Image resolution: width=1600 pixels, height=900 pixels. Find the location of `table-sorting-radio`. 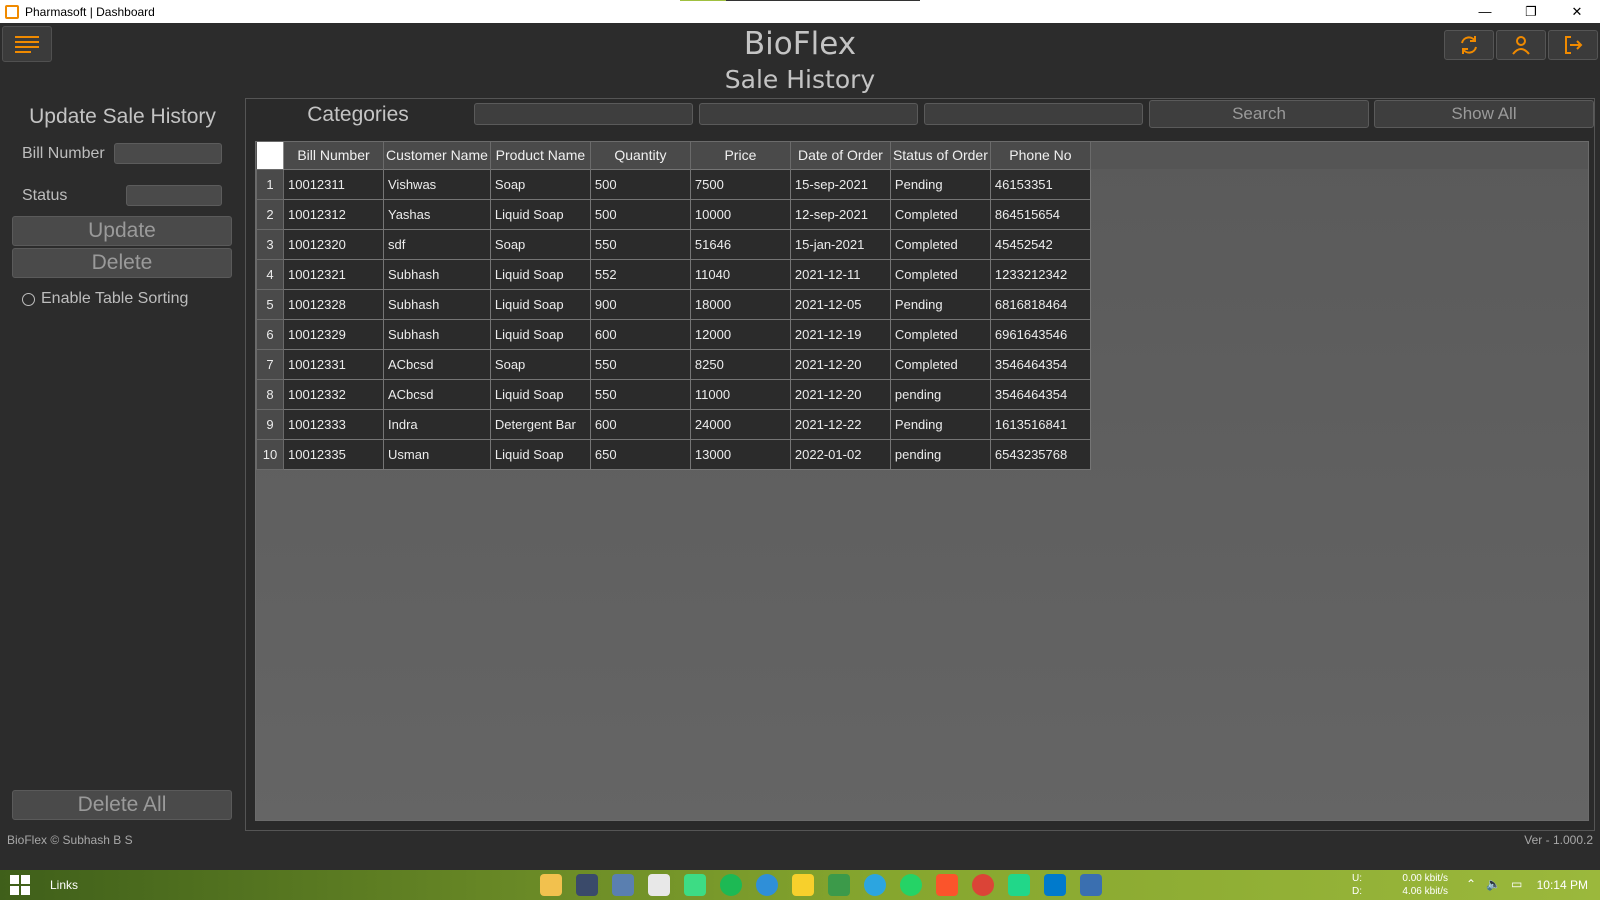

table-sorting-radio is located at coordinates (28, 299).